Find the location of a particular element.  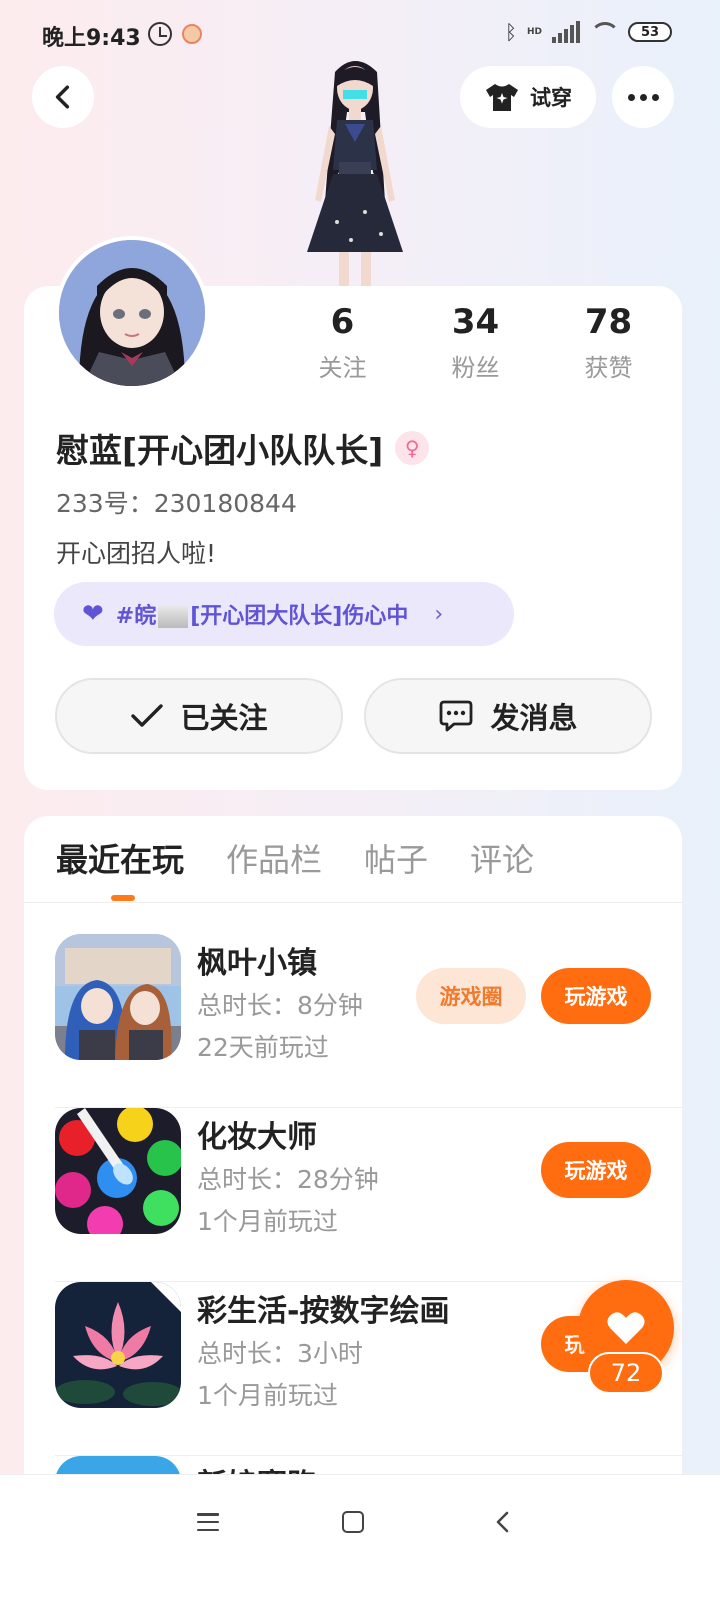

system-nav-bar is located at coordinates (360, 1537).